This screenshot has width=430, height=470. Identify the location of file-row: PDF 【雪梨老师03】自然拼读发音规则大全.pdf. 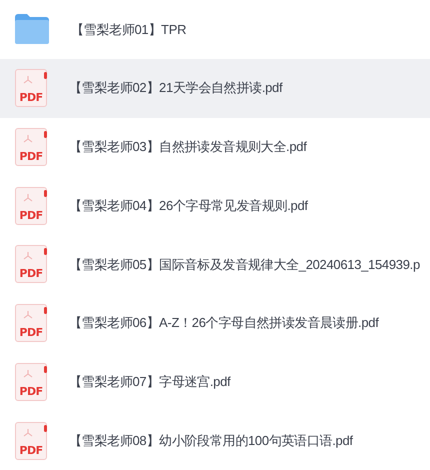
(215, 147).